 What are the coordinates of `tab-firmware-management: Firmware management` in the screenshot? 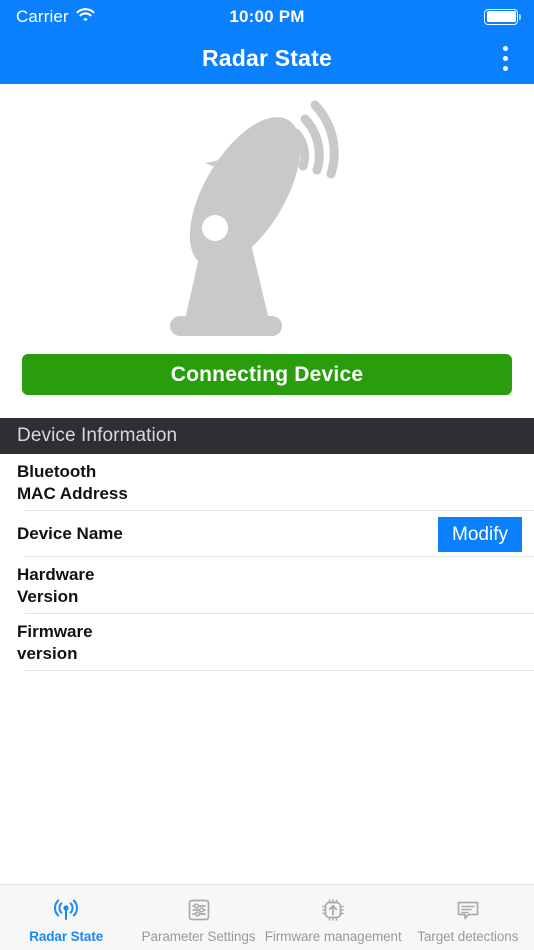 It's located at (333, 917).